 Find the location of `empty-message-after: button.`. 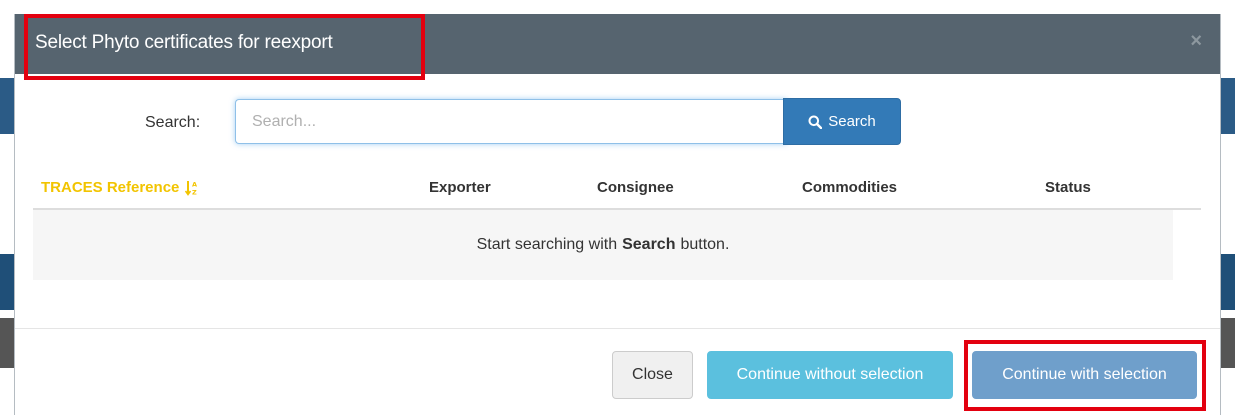

empty-message-after: button. is located at coordinates (705, 244).